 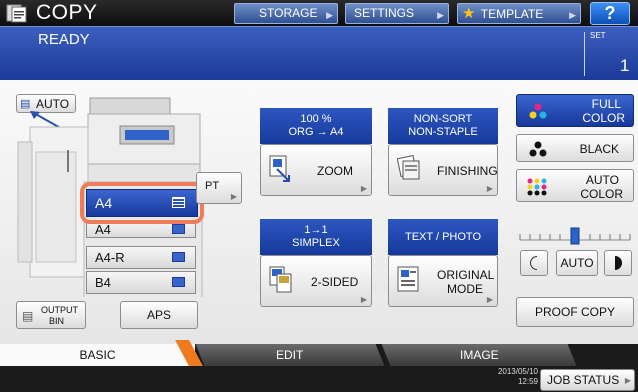 I want to click on black-label: BLACK, so click(x=599, y=149).